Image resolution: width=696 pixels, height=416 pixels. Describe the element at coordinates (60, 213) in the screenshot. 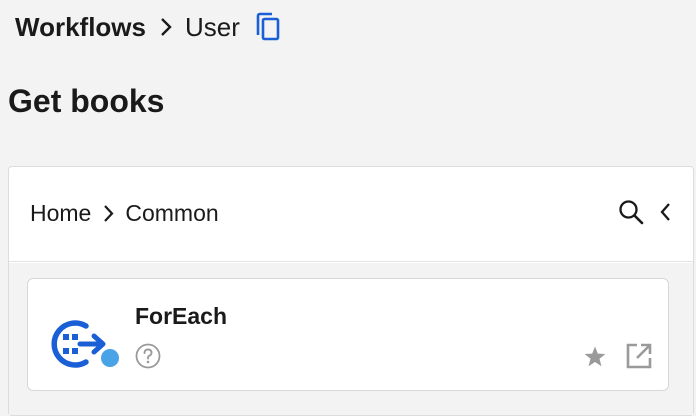

I see `breadcrumb-home: Home` at that location.